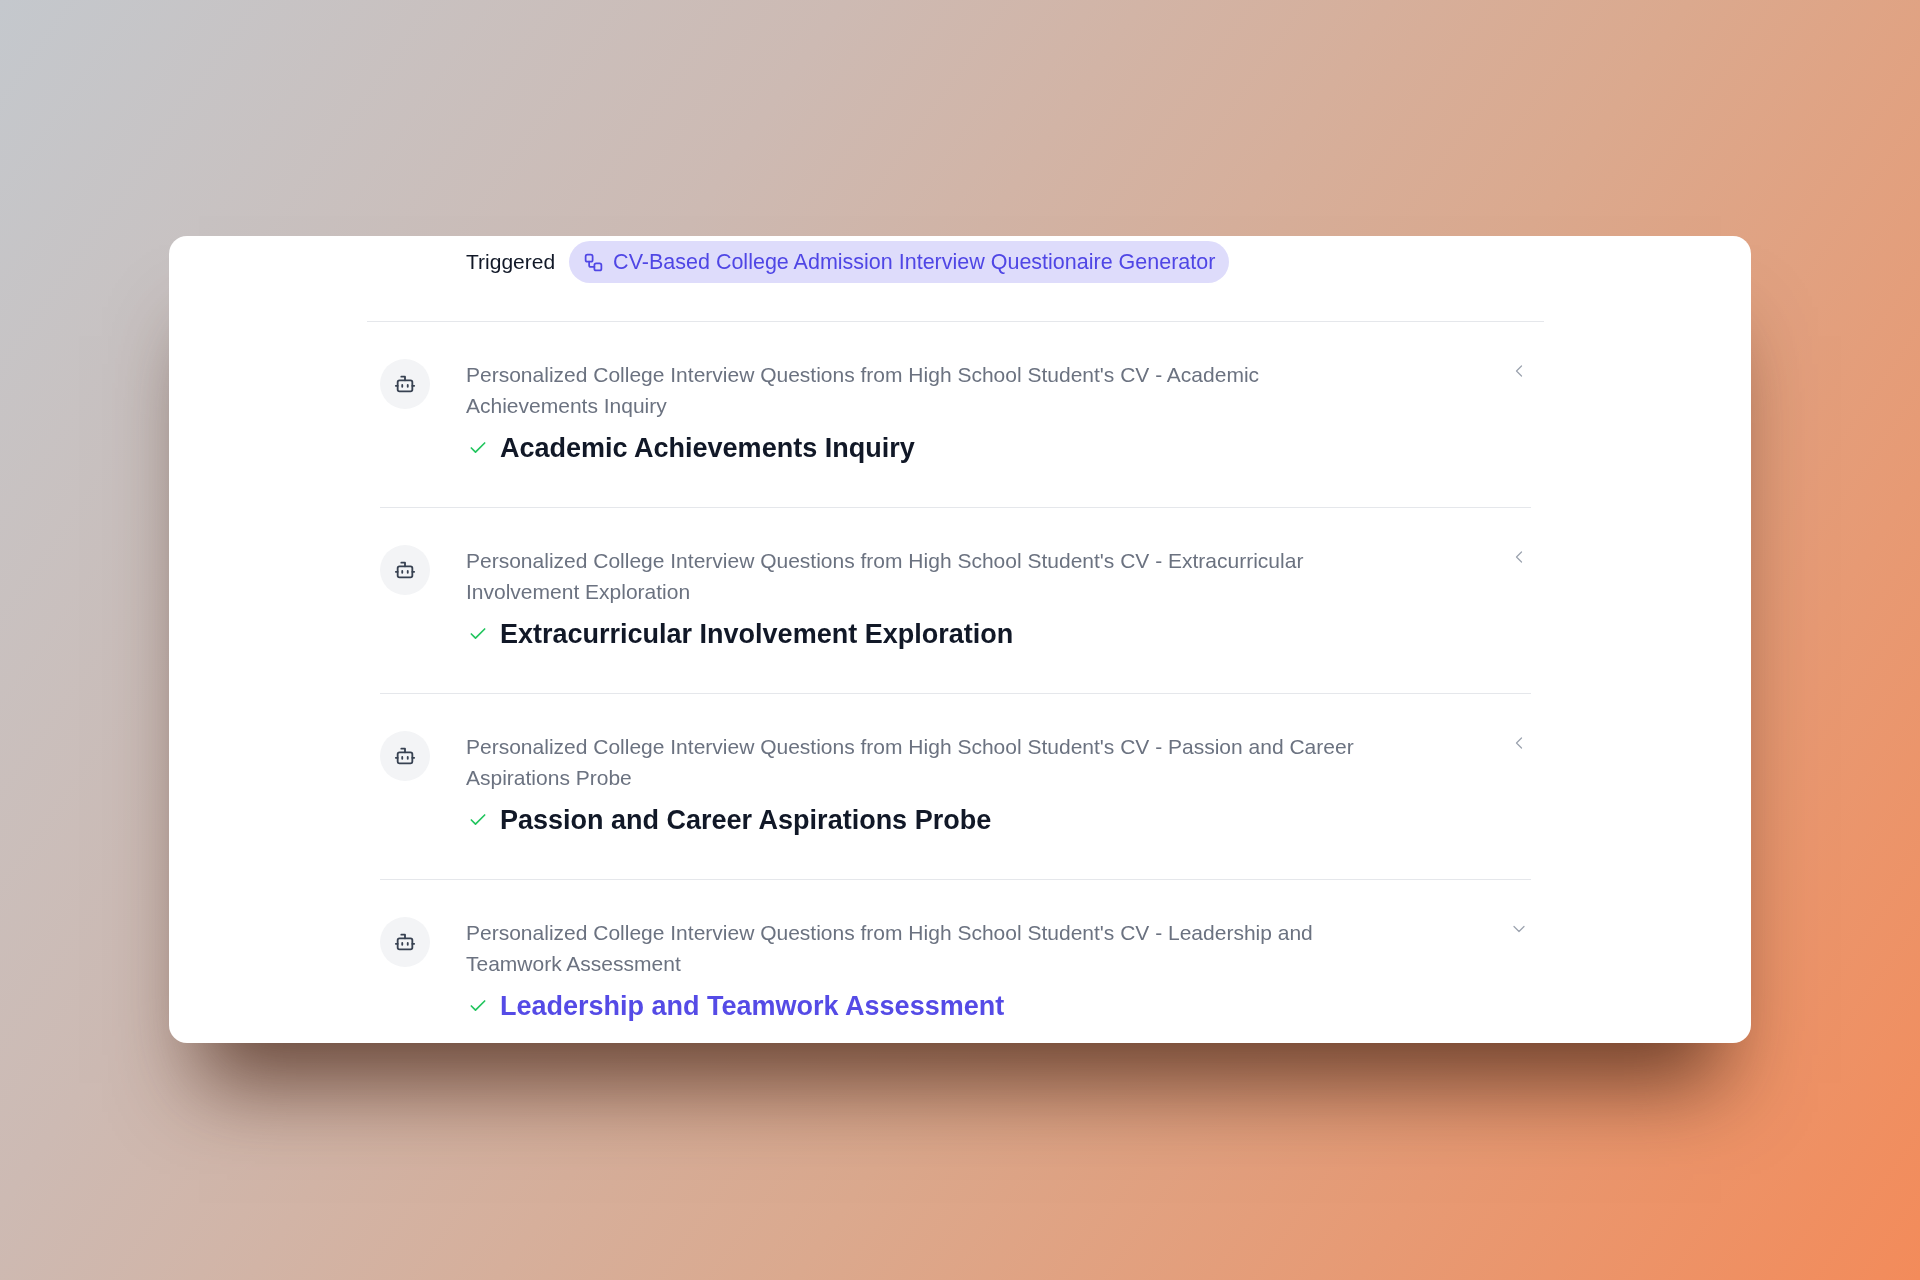 The image size is (1920, 1280). What do you see at coordinates (511, 262) in the screenshot?
I see `triggered-label: Triggered` at bounding box center [511, 262].